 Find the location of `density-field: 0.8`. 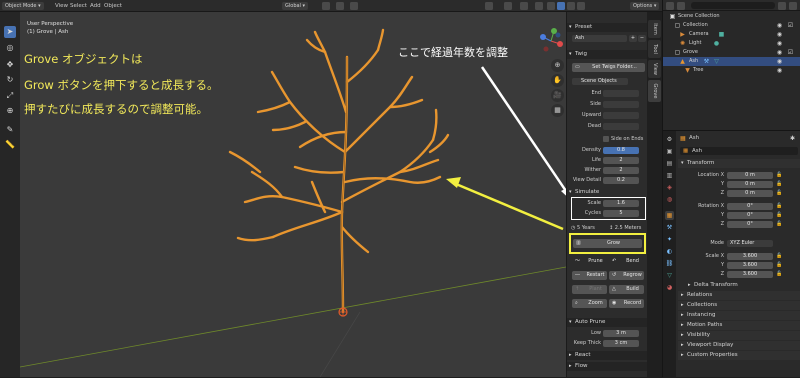

density-field: 0.8 is located at coordinates (621, 150).